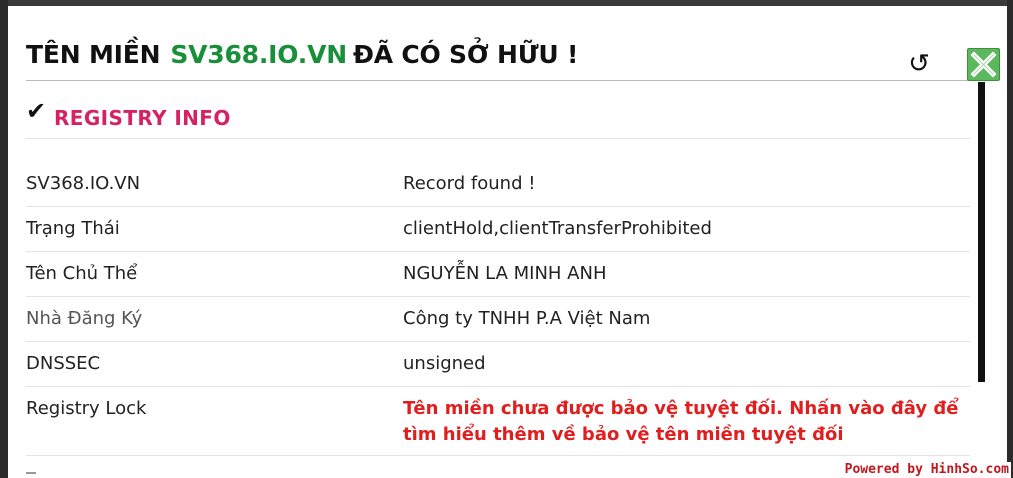 This screenshot has height=478, width=1013. I want to click on modal-title: TÊN MIỀN SV368.IO.VN ĐÃ CÓ SỞ HỮU !, so click(302, 54).